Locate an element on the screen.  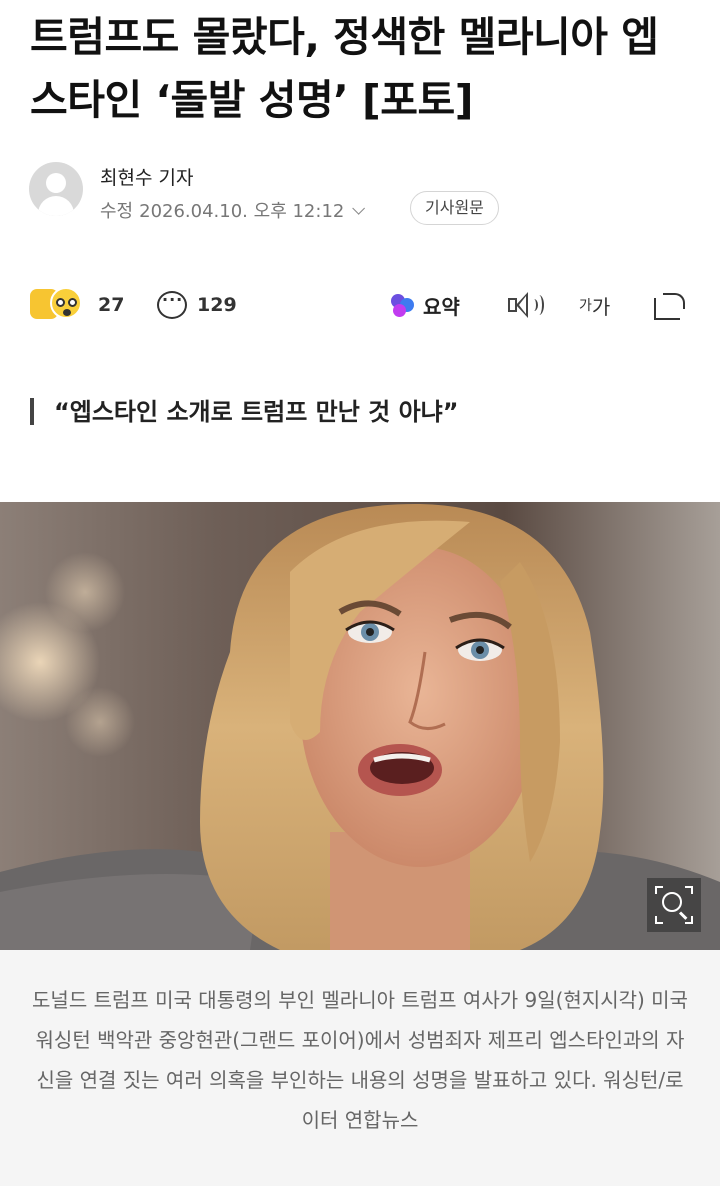
comment-count: 129 is located at coordinates (217, 305).